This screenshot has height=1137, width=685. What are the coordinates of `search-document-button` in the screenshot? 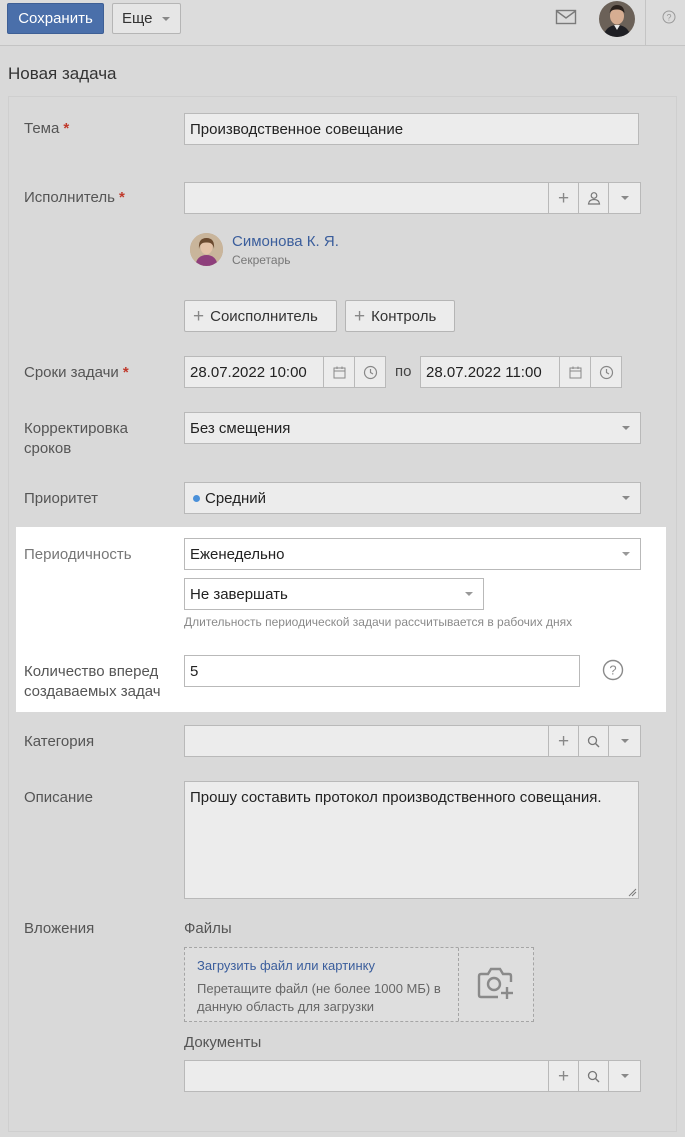 It's located at (593, 1076).